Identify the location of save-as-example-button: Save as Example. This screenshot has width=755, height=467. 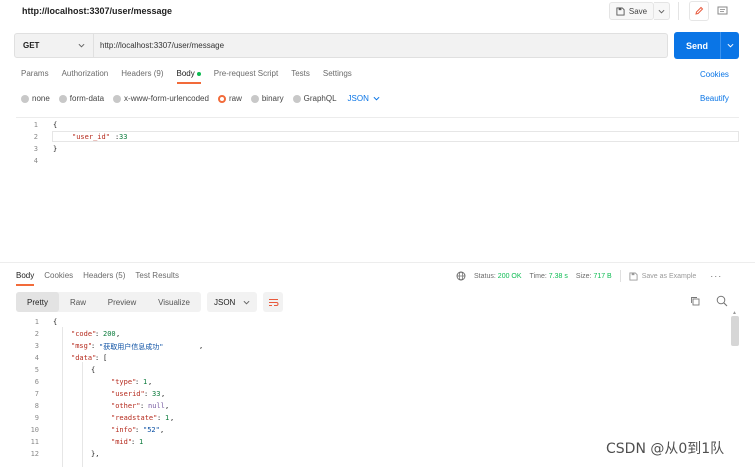
(663, 276).